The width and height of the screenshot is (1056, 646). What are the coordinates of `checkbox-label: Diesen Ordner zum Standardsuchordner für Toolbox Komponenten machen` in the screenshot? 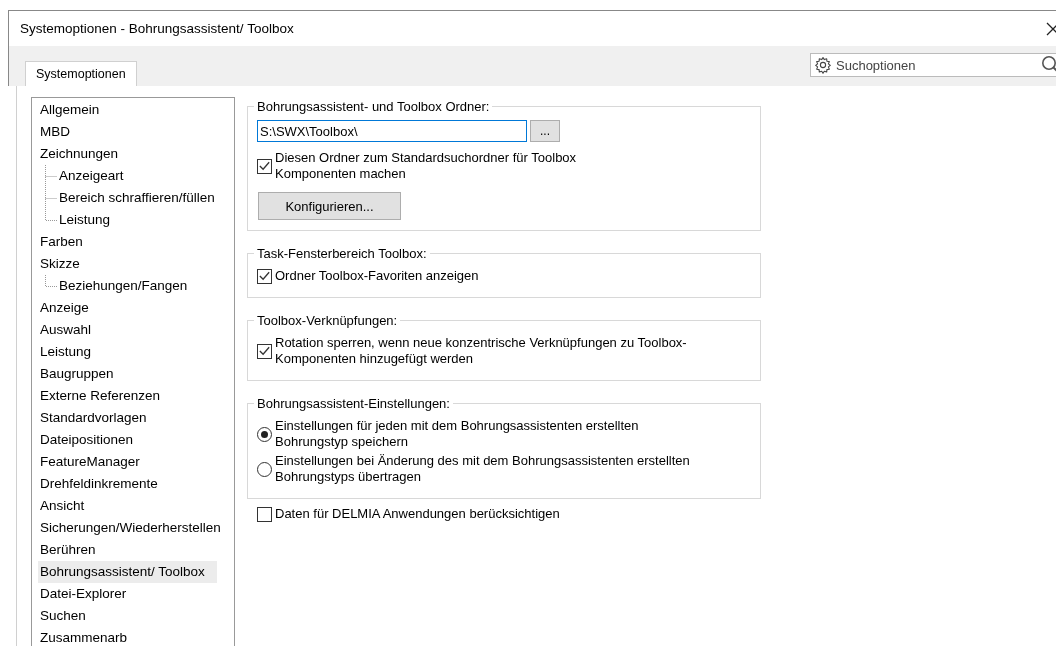 It's located at (426, 166).